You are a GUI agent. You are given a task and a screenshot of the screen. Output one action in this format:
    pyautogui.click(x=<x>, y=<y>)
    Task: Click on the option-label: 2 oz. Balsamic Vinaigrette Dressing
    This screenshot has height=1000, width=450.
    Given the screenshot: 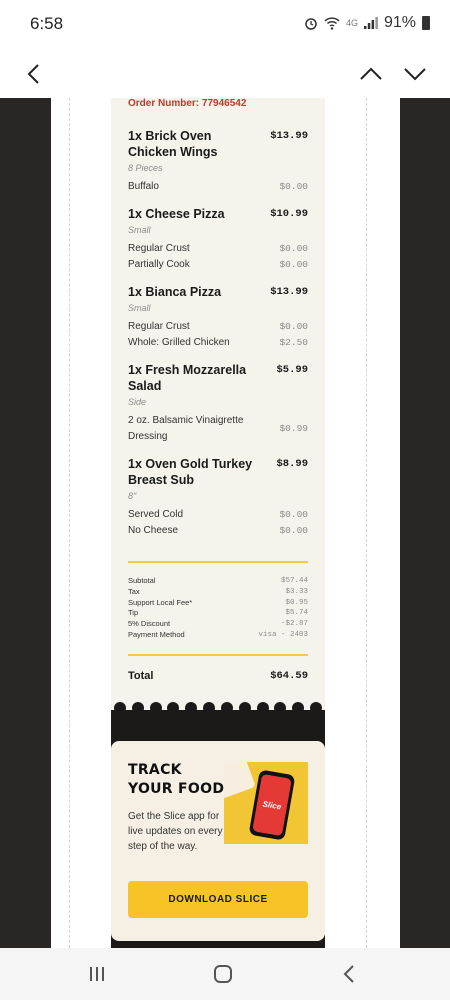 What is the action you would take?
    pyautogui.click(x=186, y=428)
    